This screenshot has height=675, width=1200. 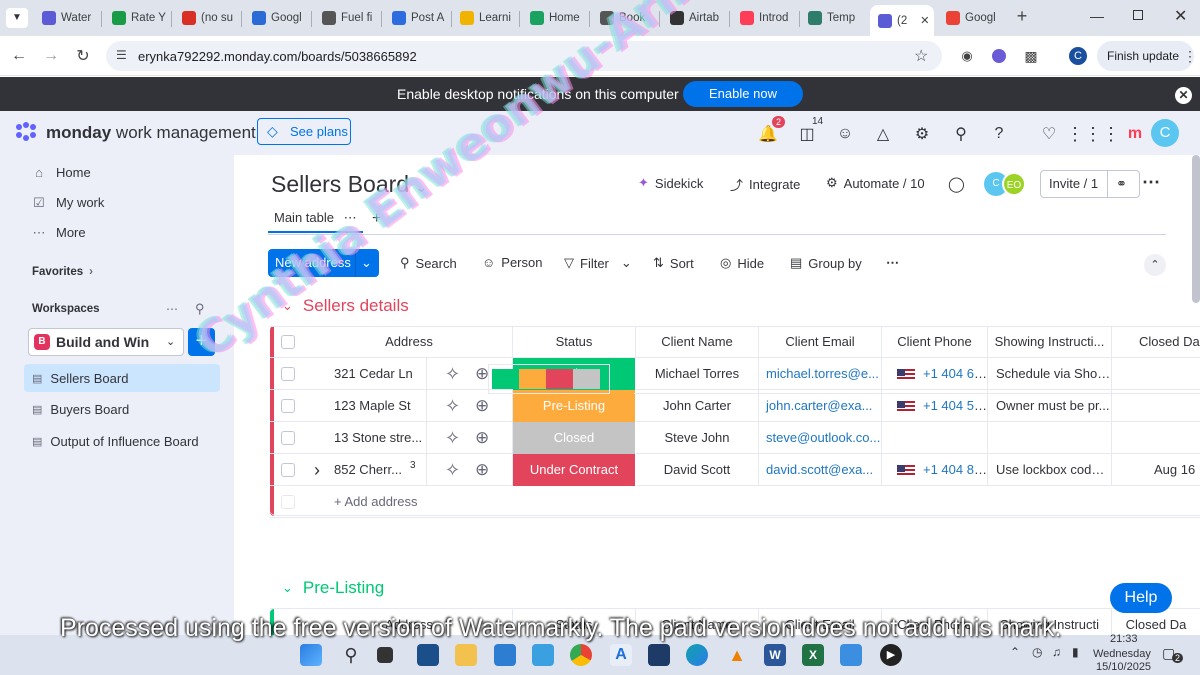 I want to click on search-icon: ⚲, so click(x=961, y=134).